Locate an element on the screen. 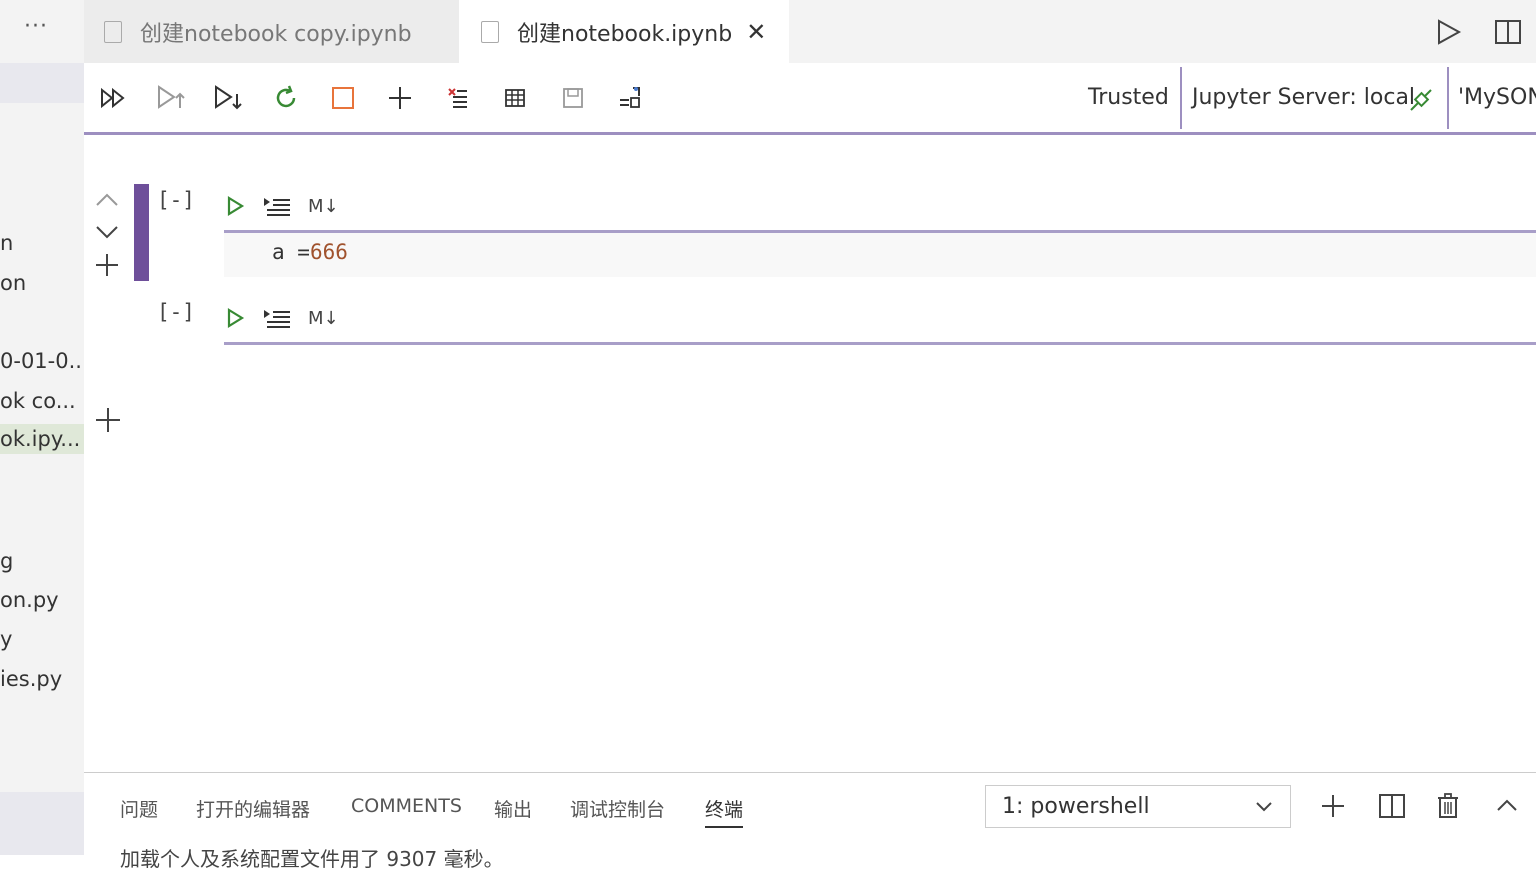 The height and width of the screenshot is (872, 1536). notebook-toolbar: Trusted Jupyter Server: local 'MySON is located at coordinates (810, 99).